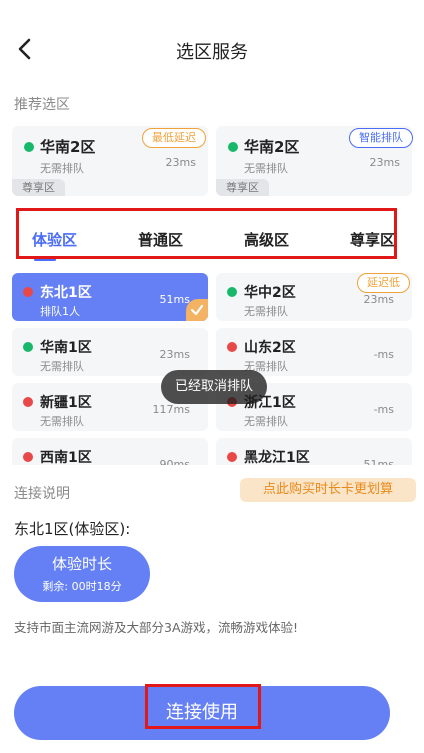 Image resolution: width=424 pixels, height=753 pixels. Describe the element at coordinates (314, 297) in the screenshot. I see `server-card: 华中2区 无需排队 23ms 延迟低` at that location.